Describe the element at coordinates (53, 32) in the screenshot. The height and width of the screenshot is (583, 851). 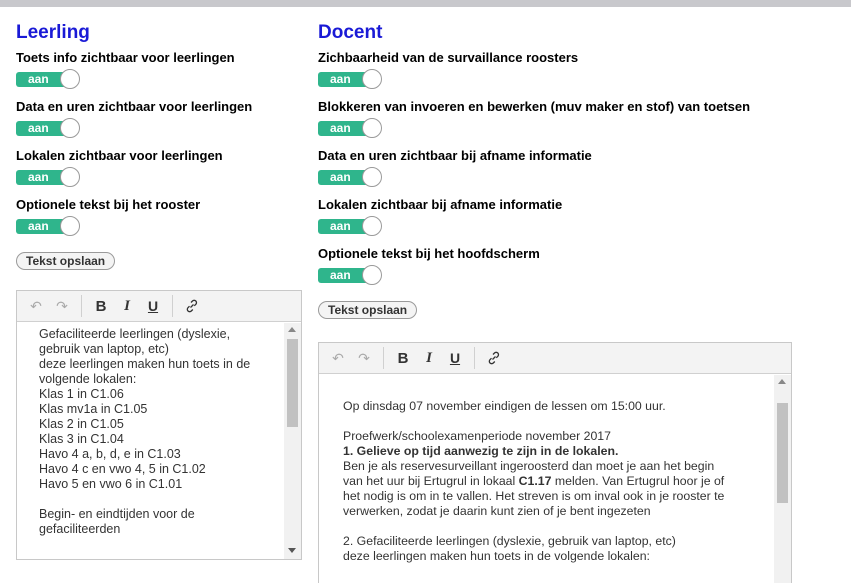
I see `leerling-heading: Leerling` at that location.